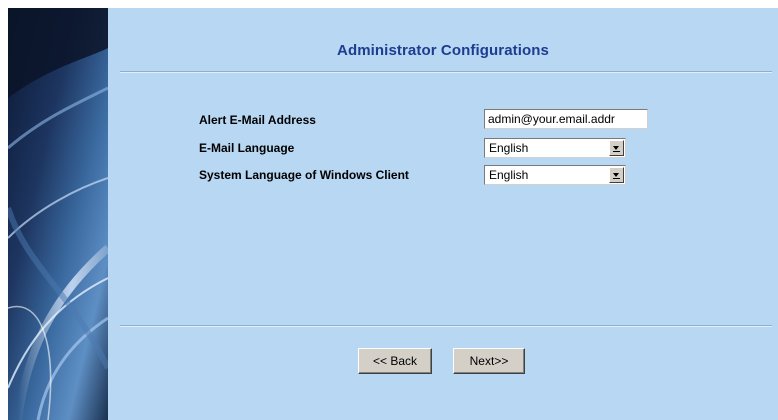  What do you see at coordinates (555, 148) in the screenshot?
I see `email-language-select: English` at bounding box center [555, 148].